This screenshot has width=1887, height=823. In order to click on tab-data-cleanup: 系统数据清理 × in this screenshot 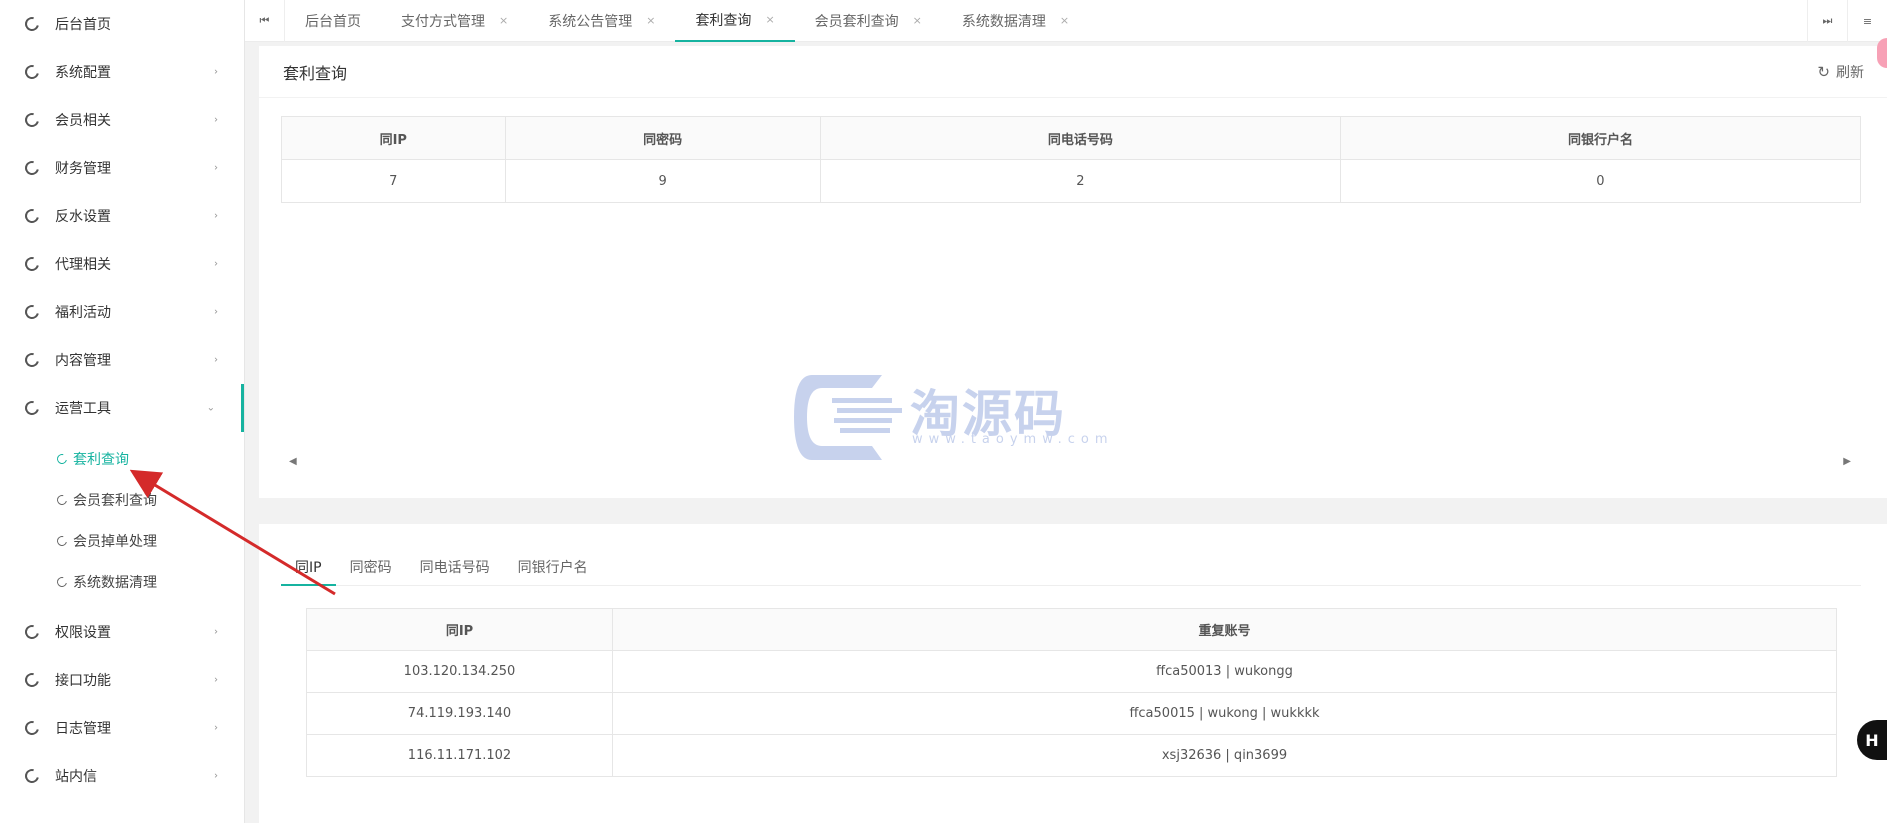, I will do `click(1015, 21)`.